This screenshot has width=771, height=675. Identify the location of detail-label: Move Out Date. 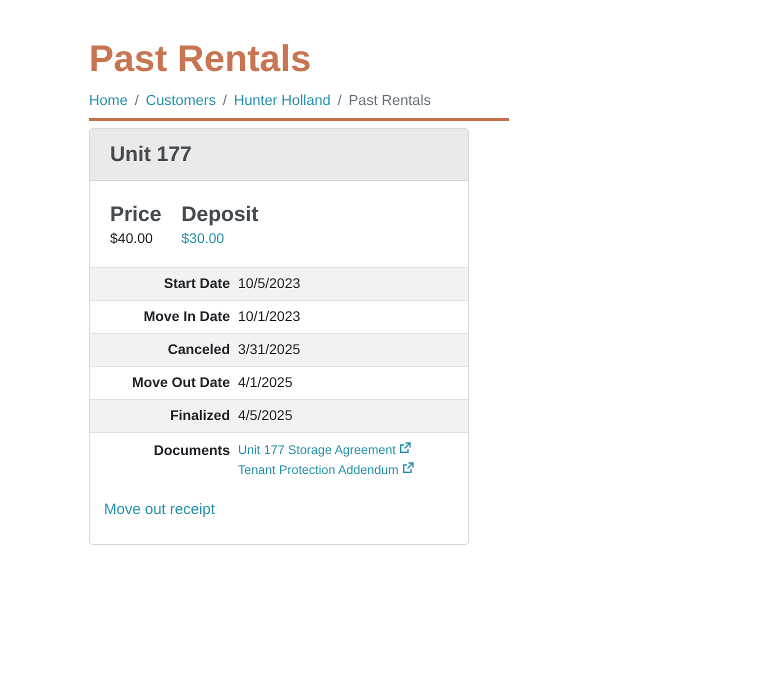
(180, 382).